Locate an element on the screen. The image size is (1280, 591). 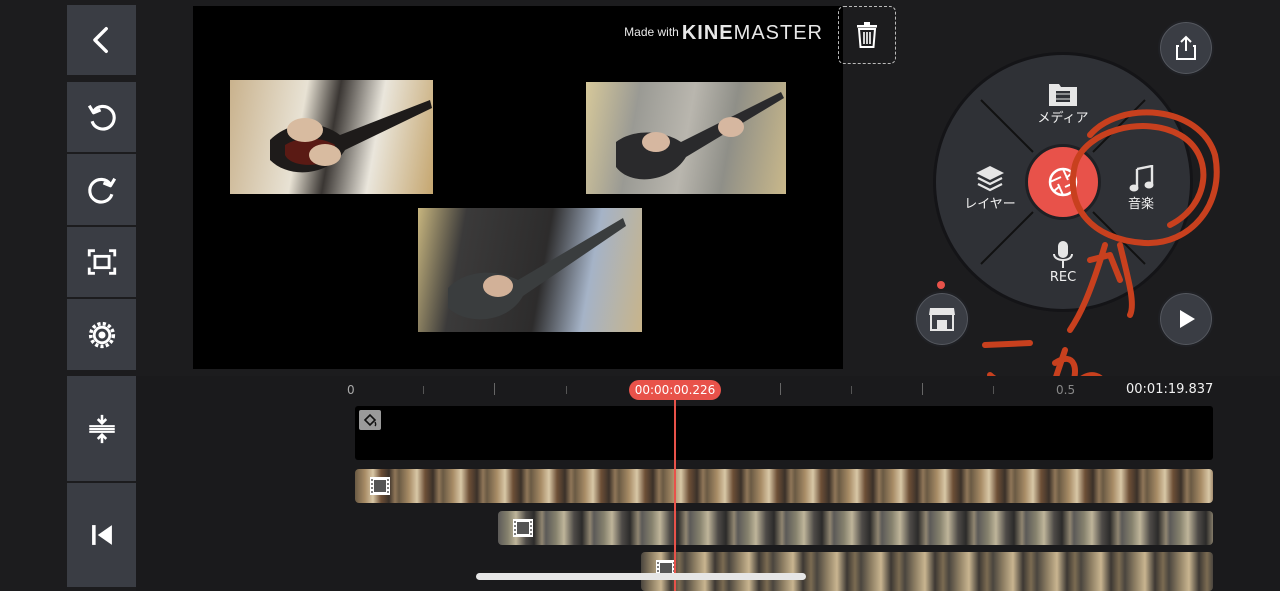
track-height-button is located at coordinates (101, 428).